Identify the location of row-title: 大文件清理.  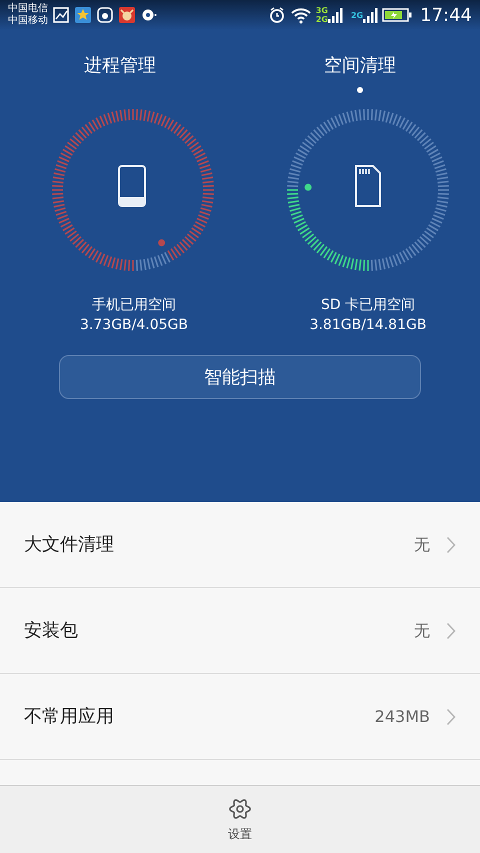
(69, 545).